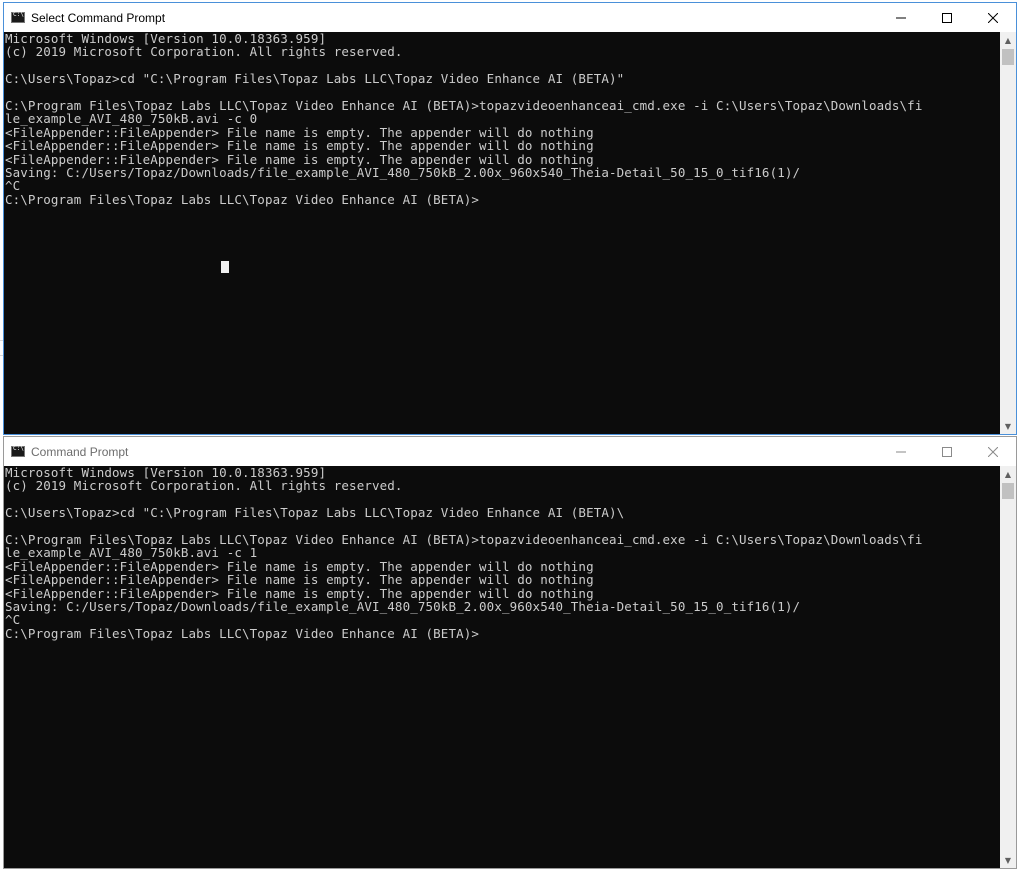 Image resolution: width=1020 pixels, height=870 pixels. I want to click on title-bar: Command Prompt, so click(510, 451).